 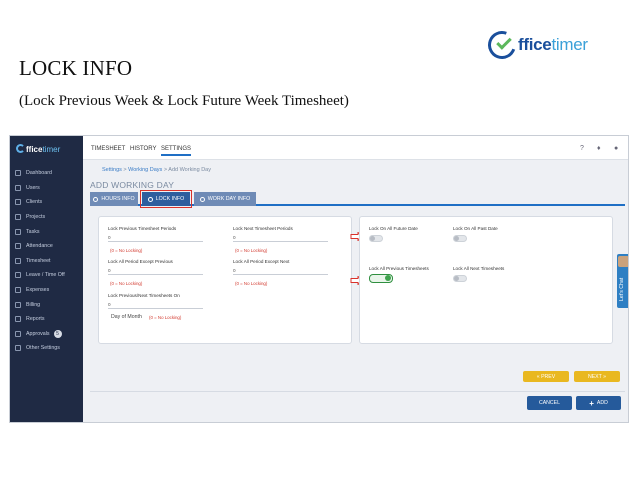 I want to click on sidebar-item-label: Projects, so click(x=36, y=217).